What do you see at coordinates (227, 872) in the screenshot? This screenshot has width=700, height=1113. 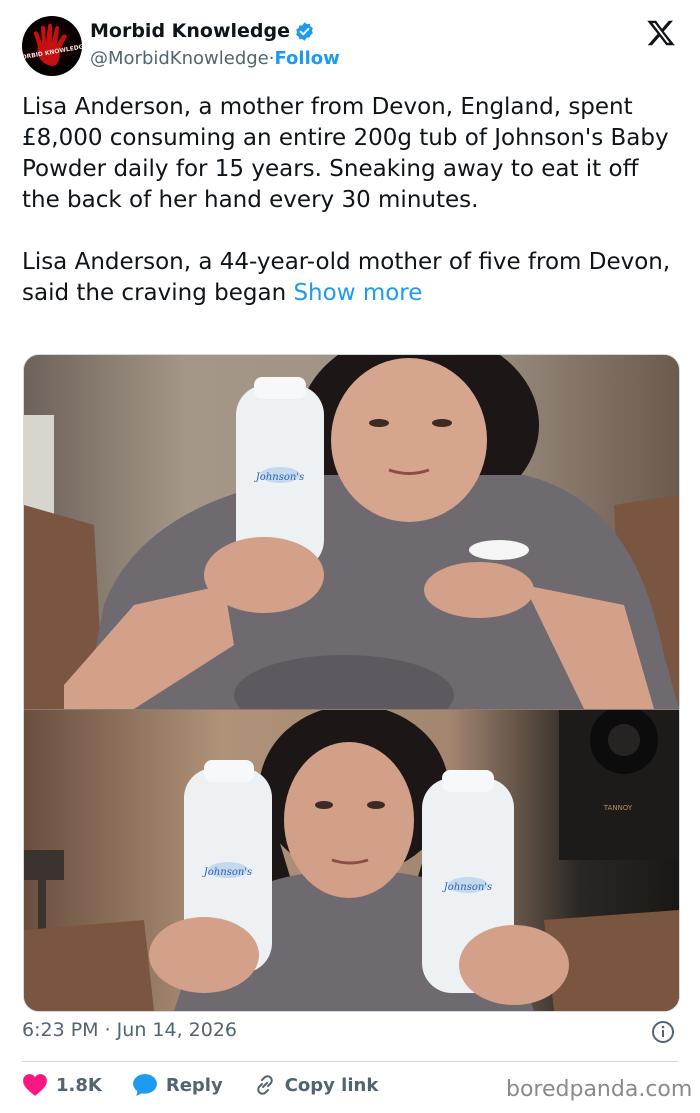 I see `bottle-label-left: Johnson's` at bounding box center [227, 872].